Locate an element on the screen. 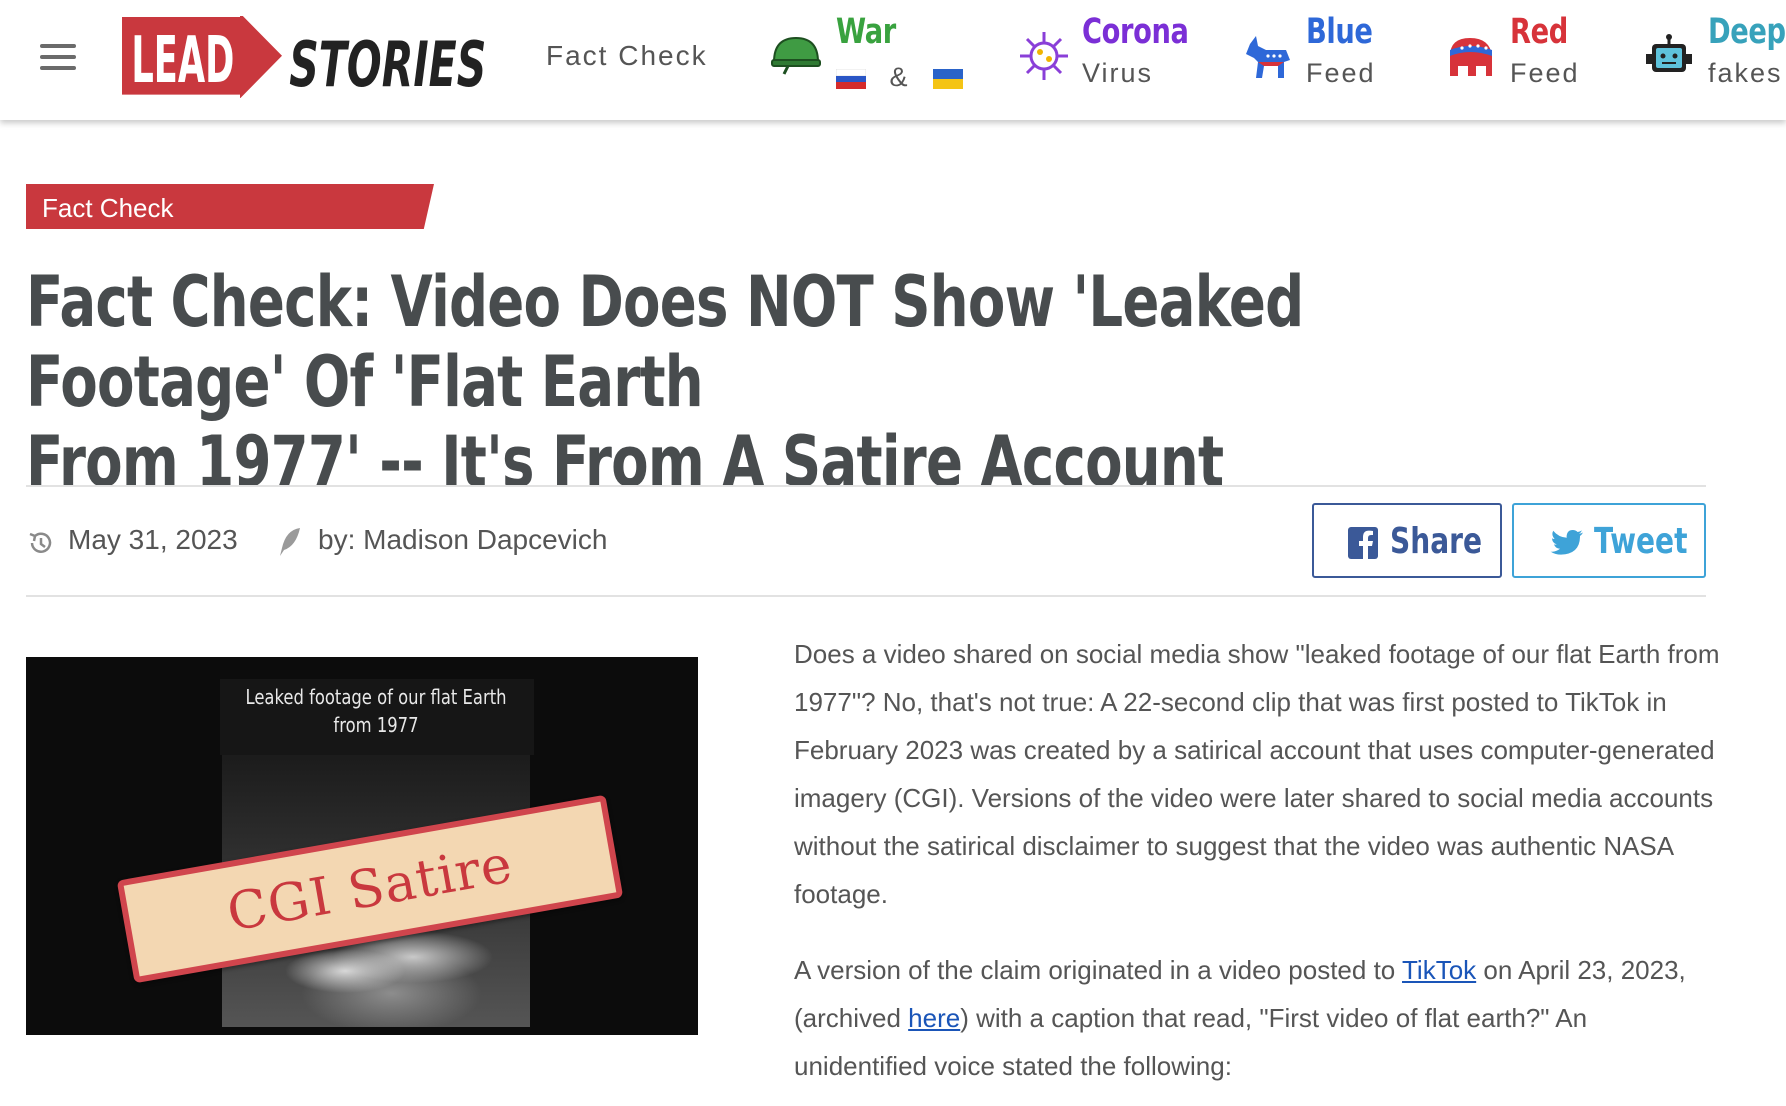 The image size is (1786, 1106). nav-war-sub: & is located at coordinates (900, 77).